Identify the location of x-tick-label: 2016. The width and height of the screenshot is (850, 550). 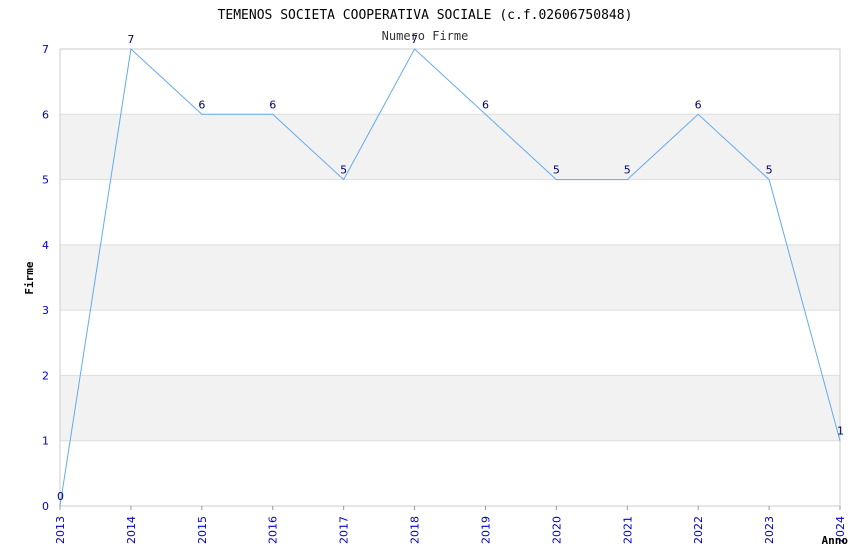
(273, 530).